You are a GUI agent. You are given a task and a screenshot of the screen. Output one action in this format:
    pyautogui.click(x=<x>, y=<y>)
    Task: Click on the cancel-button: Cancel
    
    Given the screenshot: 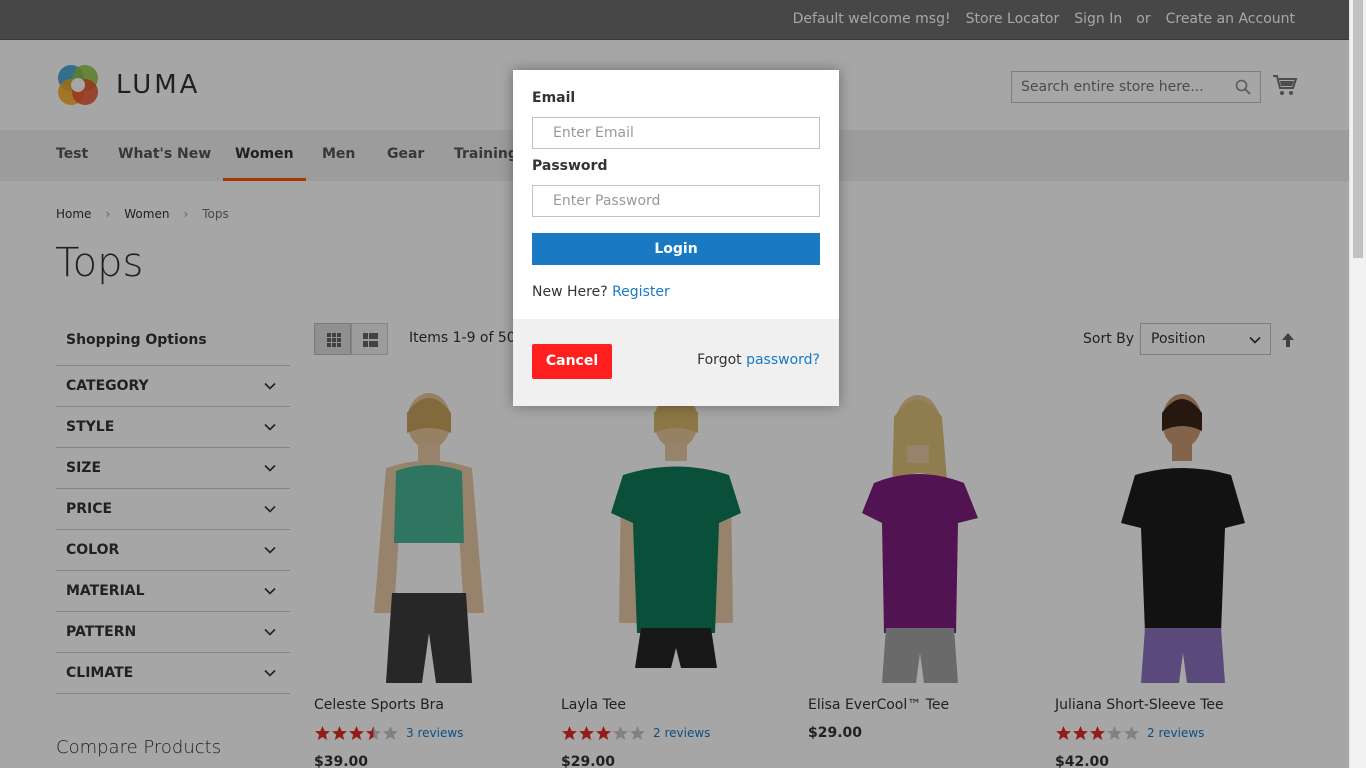 What is the action you would take?
    pyautogui.click(x=572, y=361)
    